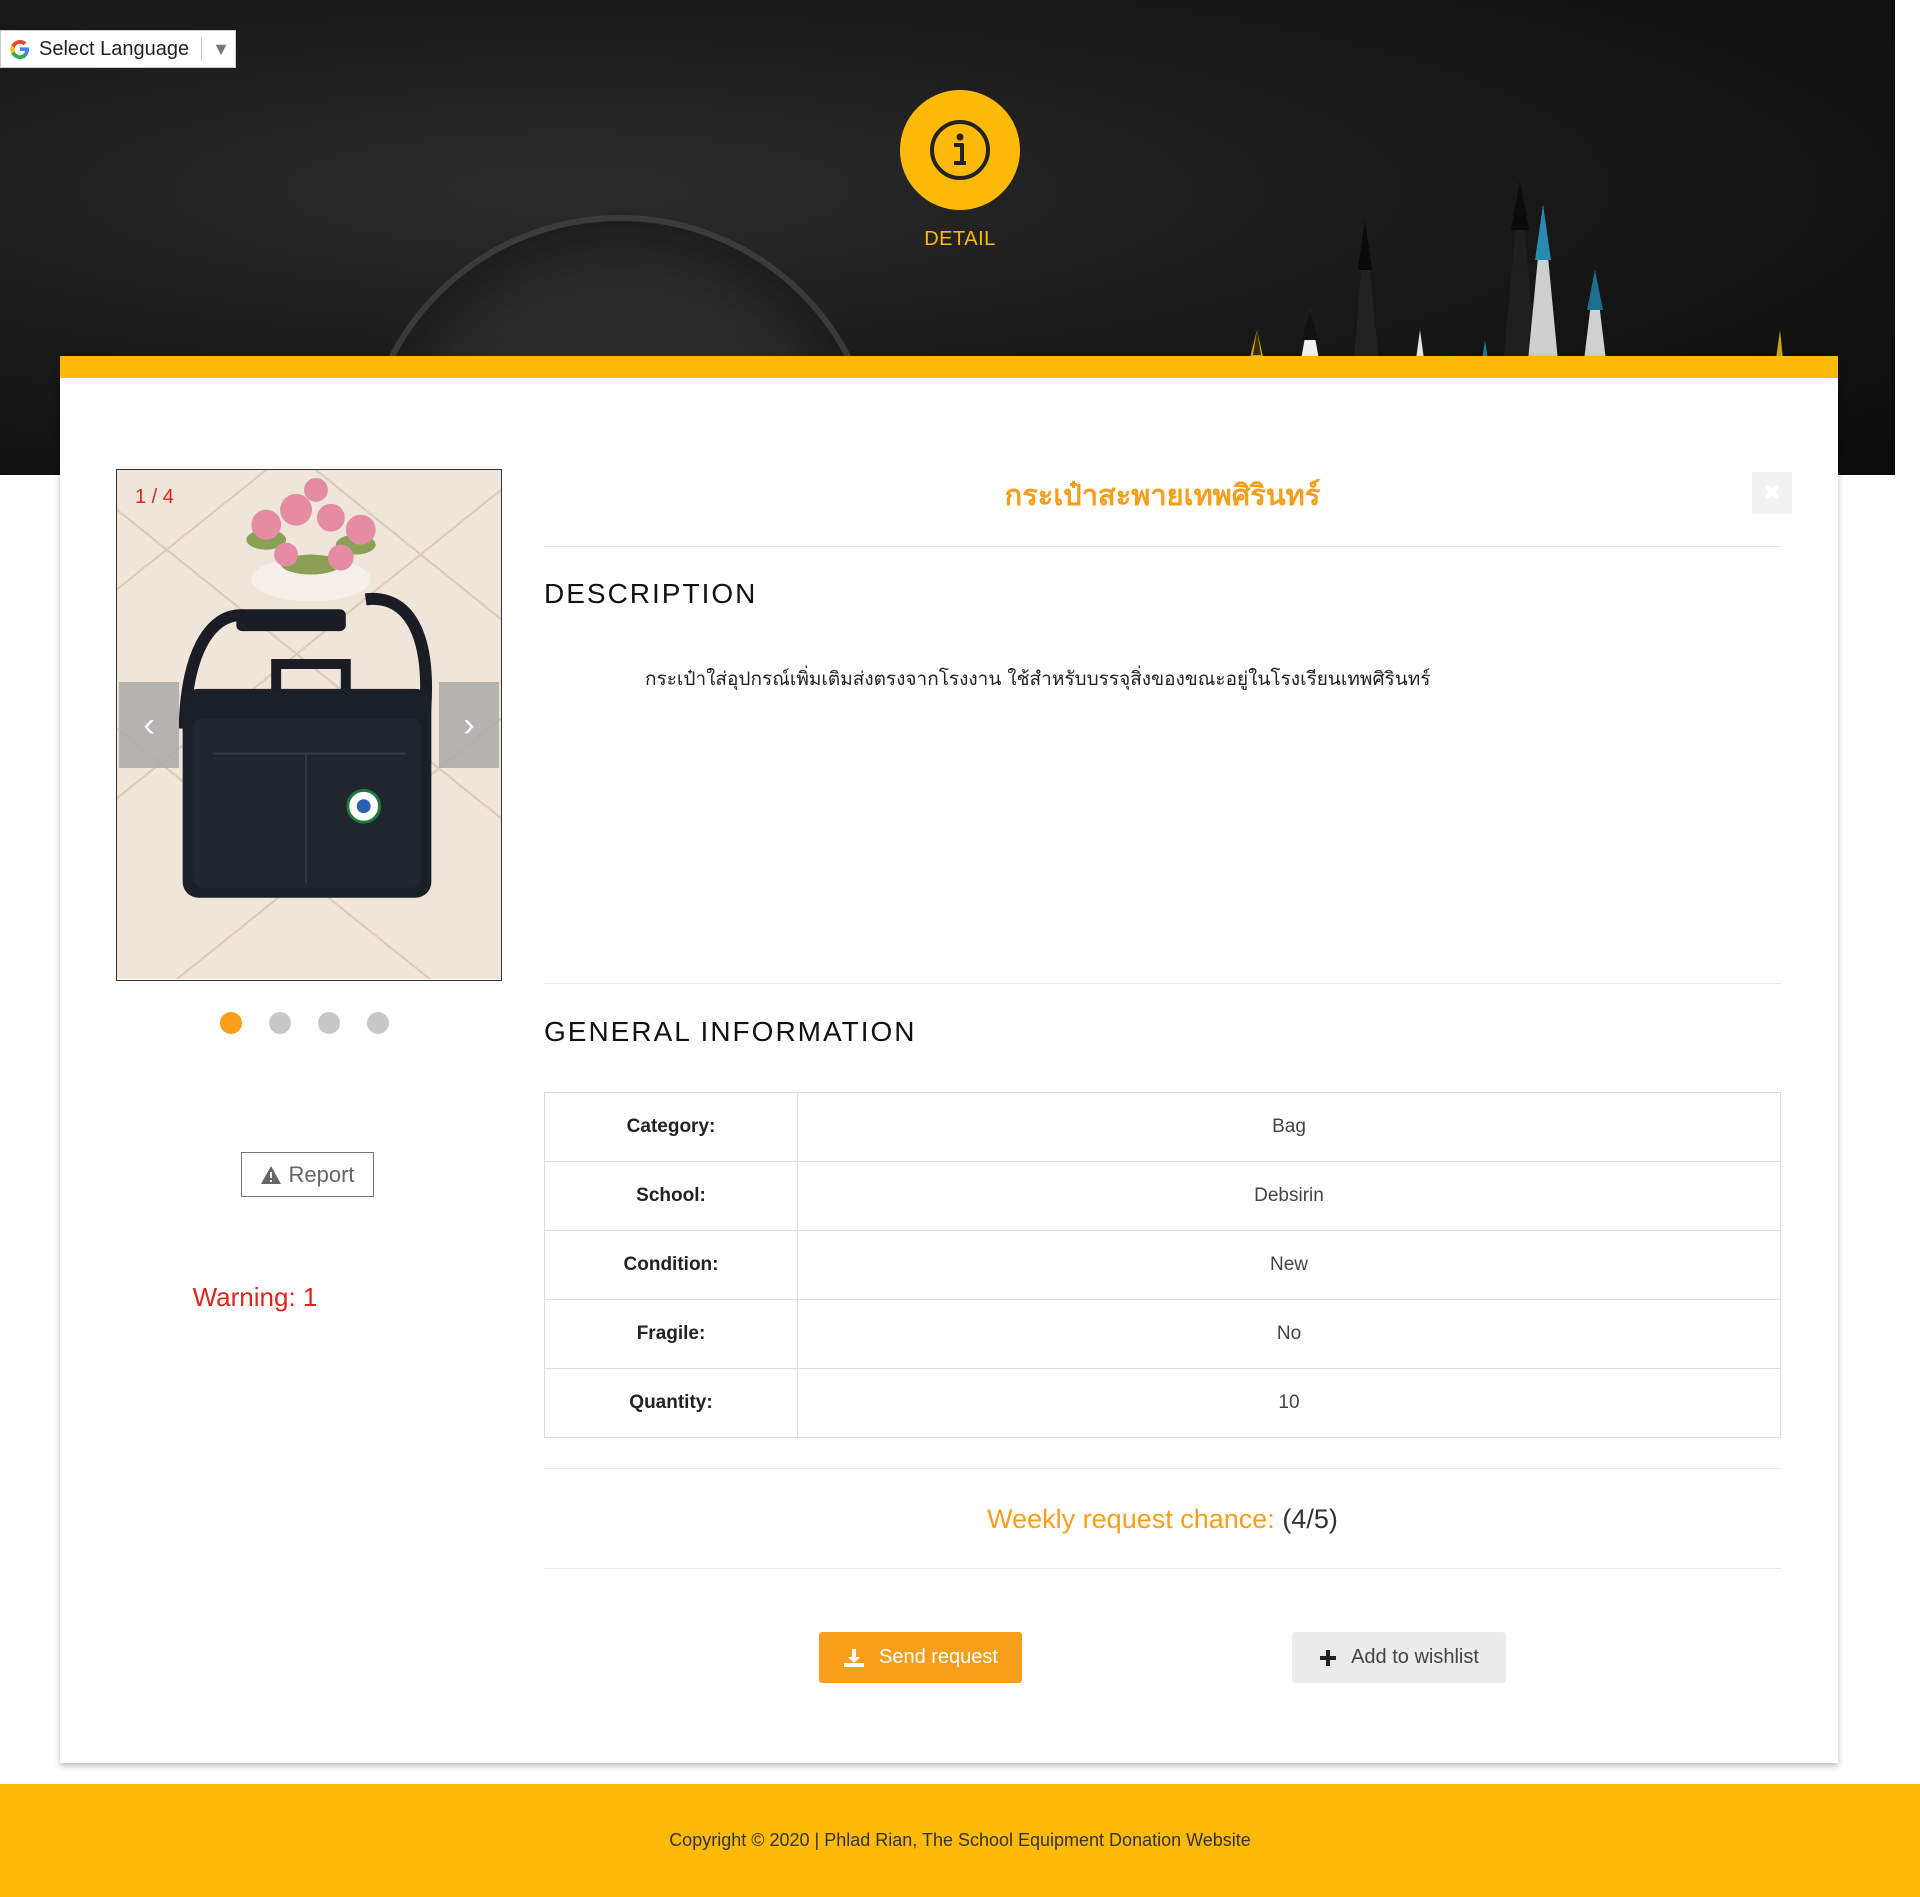  I want to click on report-button-label: Report, so click(321, 1174).